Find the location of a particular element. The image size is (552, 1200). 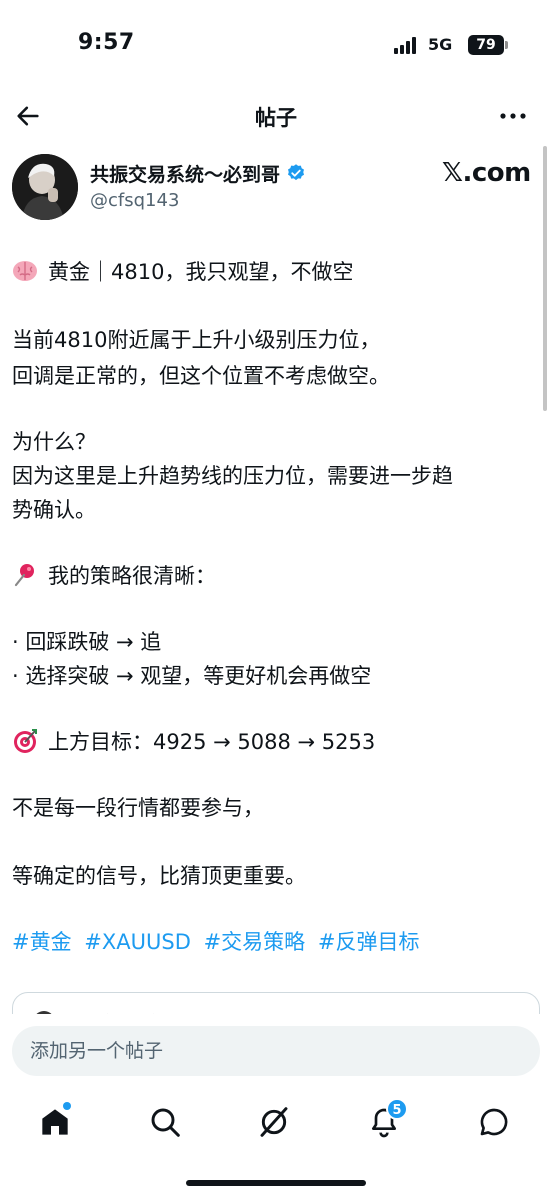

post-line: 当前4810附近属于上升小级别压力位， is located at coordinates (196, 340).